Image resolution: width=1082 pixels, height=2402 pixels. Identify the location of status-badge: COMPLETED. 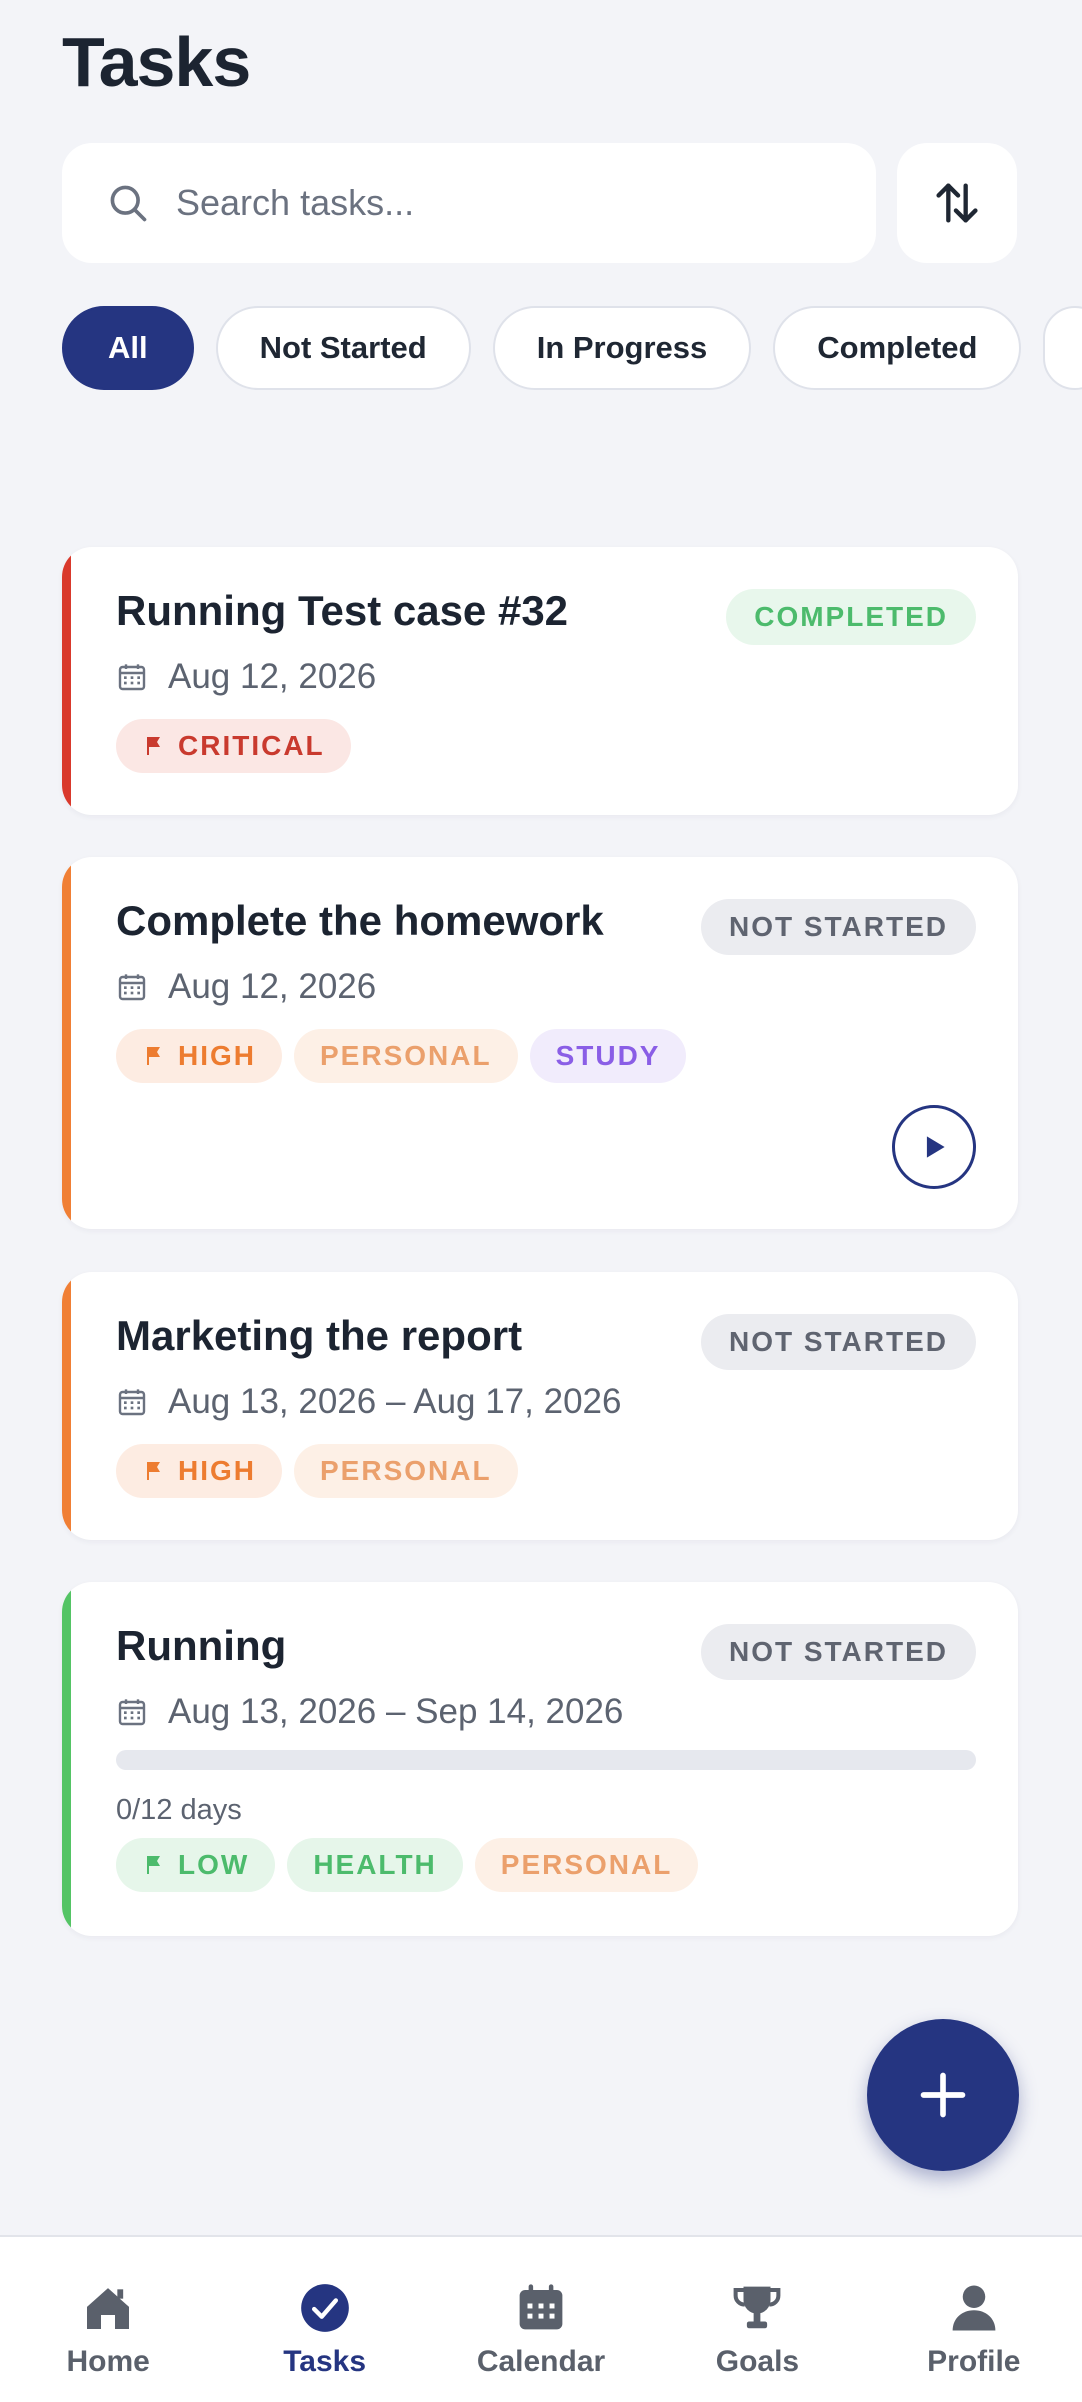
(851, 617).